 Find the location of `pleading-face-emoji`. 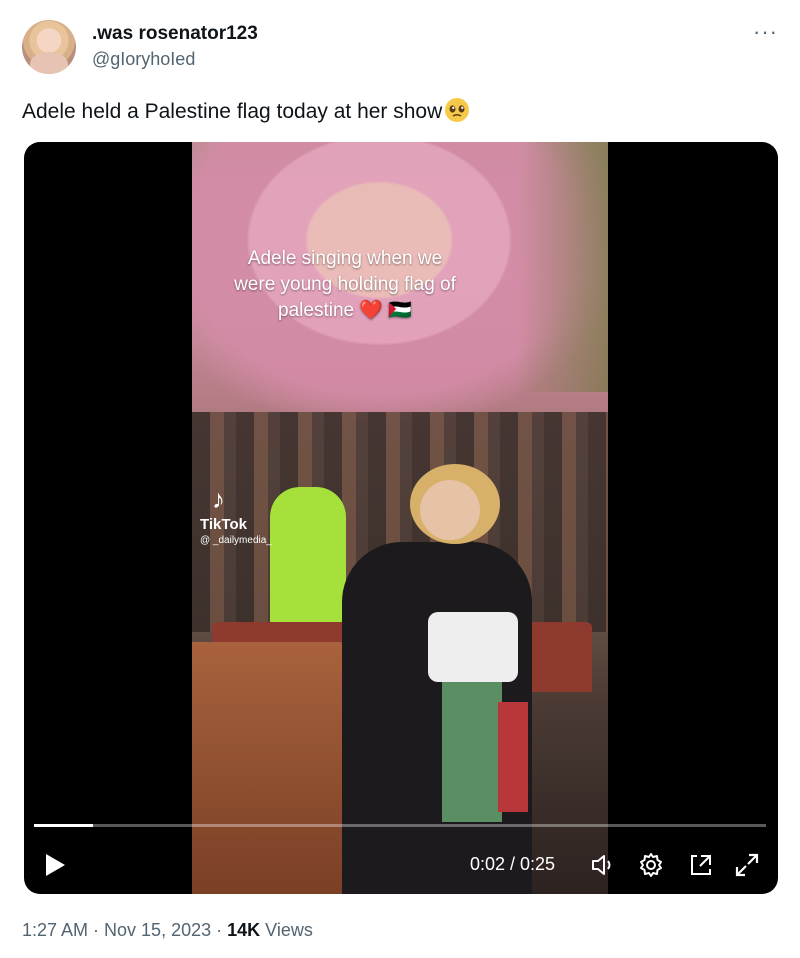

pleading-face-emoji is located at coordinates (457, 110).